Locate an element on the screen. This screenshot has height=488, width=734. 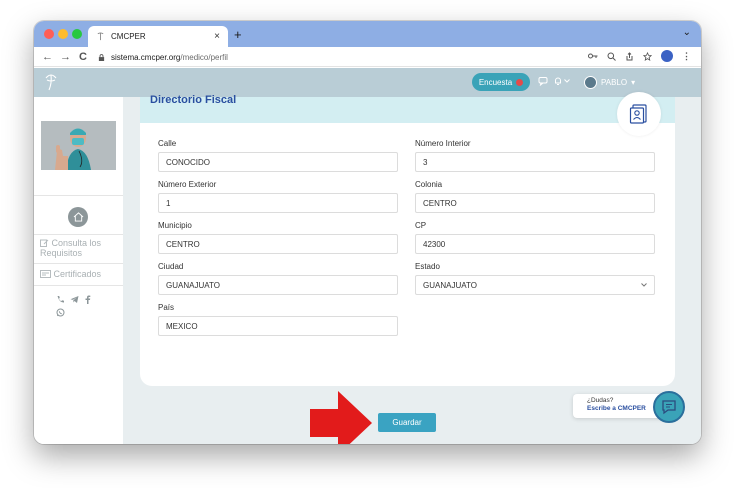
more-menu-icon: ⋮ is located at coordinates (686, 56).